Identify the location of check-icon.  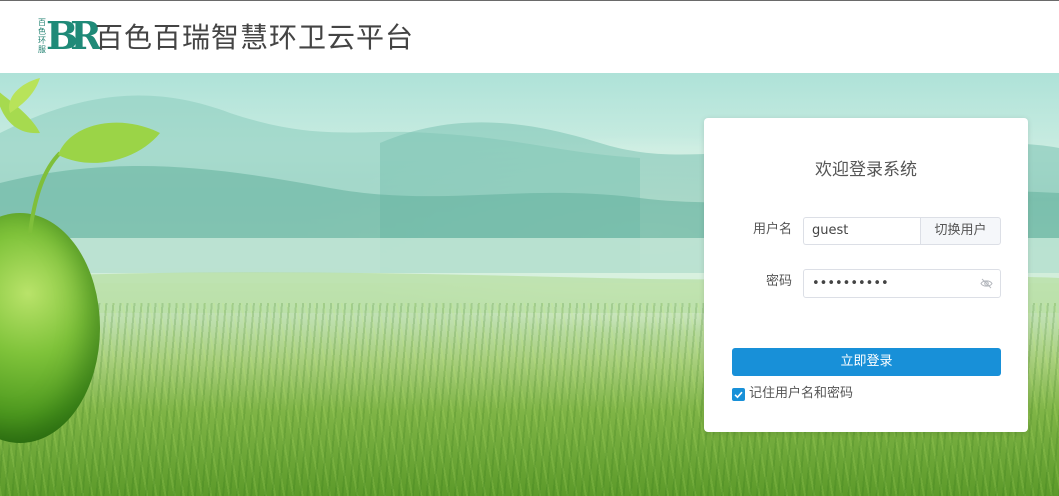
(738, 394).